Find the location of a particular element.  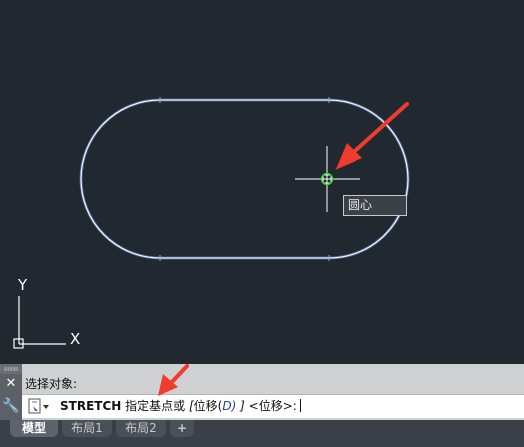

default-value: <位移>: is located at coordinates (272, 406).